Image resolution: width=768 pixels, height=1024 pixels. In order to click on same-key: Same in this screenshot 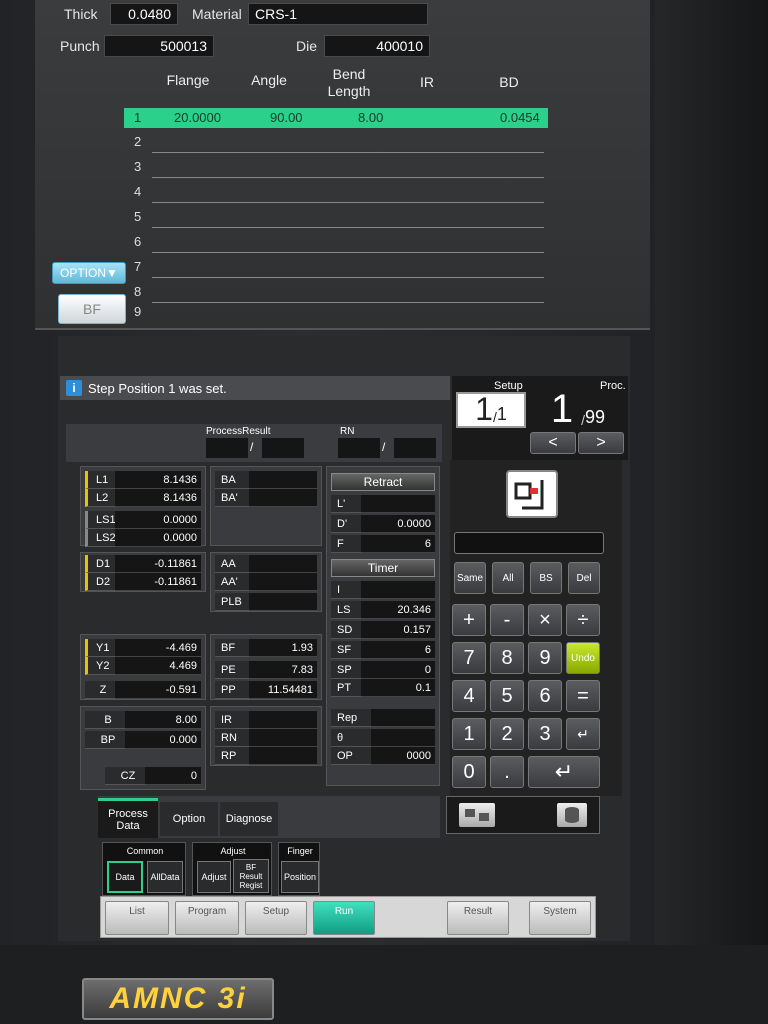, I will do `click(470, 578)`.